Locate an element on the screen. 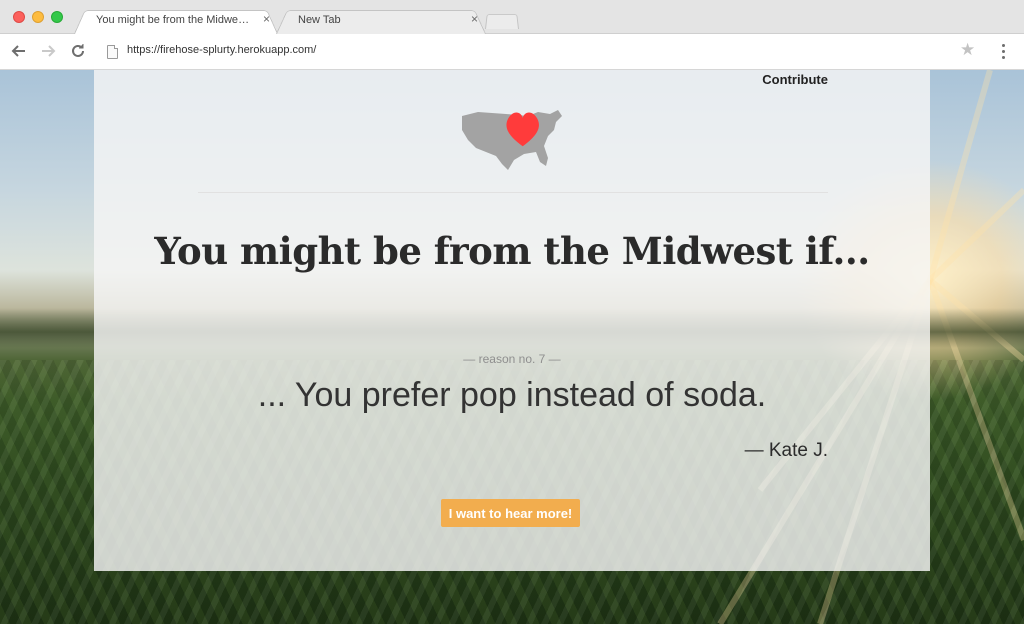 The width and height of the screenshot is (1024, 624). kebab-menu-icon is located at coordinates (1003, 51).